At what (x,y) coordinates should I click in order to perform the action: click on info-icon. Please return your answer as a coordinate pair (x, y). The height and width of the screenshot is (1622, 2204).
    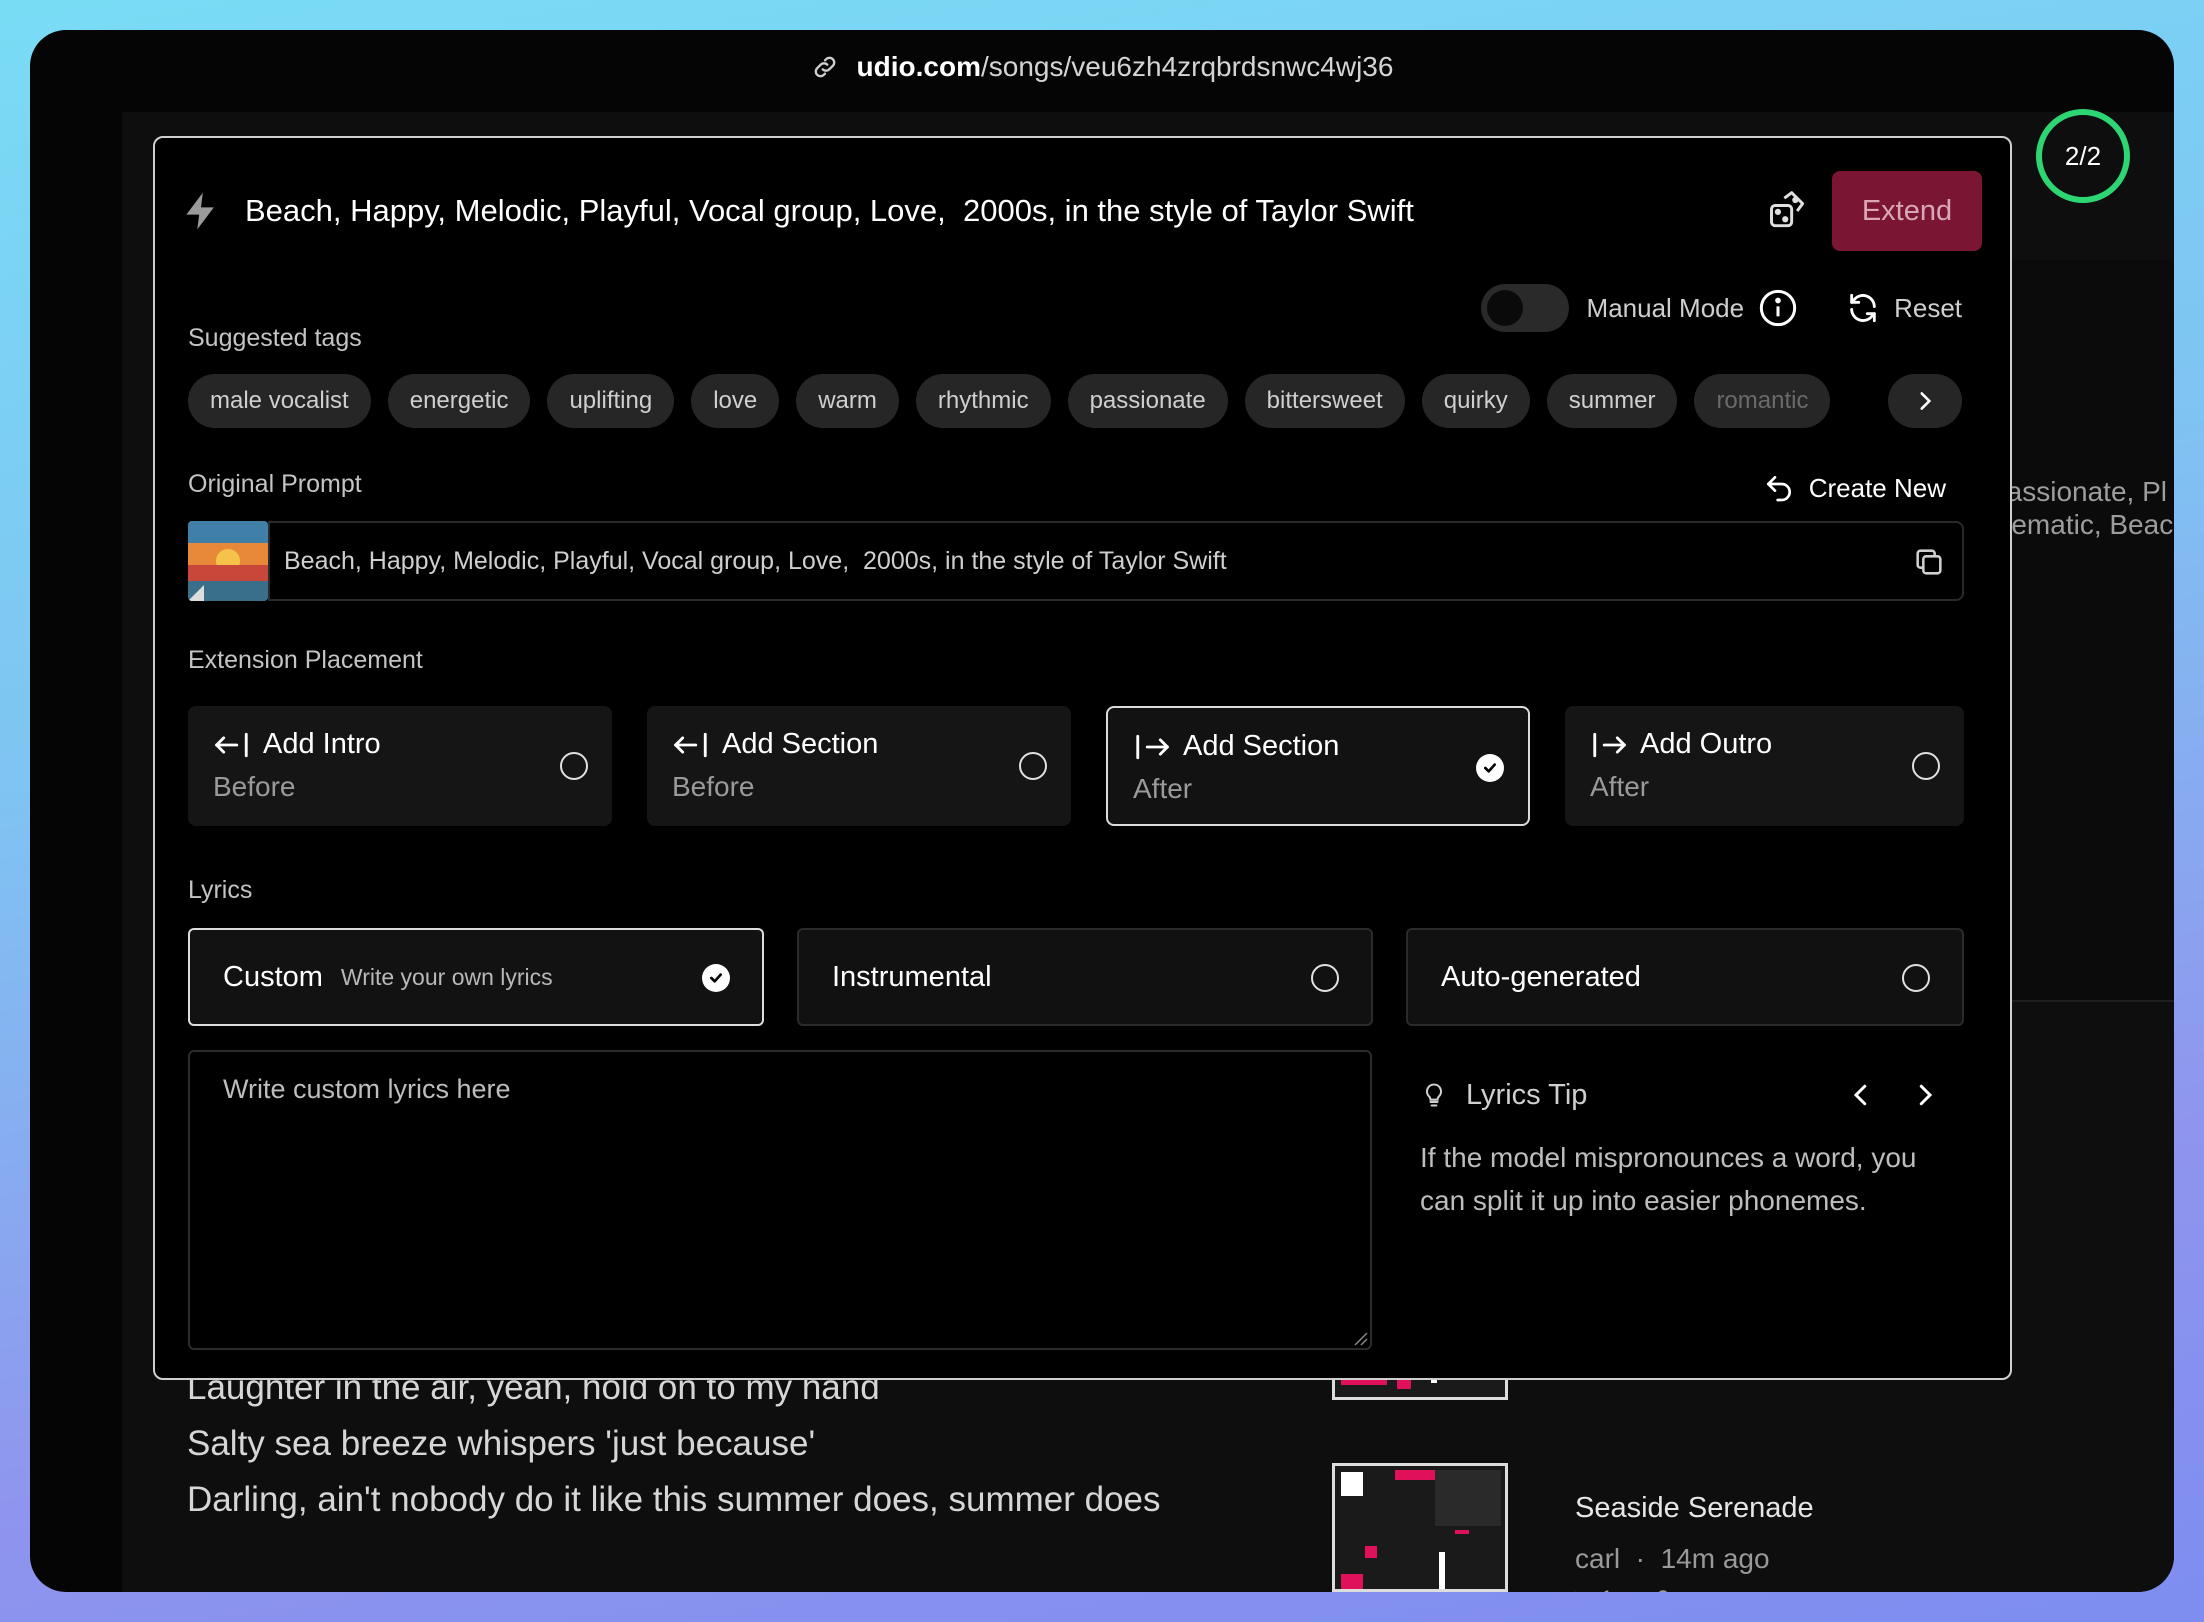
    Looking at the image, I should click on (1778, 308).